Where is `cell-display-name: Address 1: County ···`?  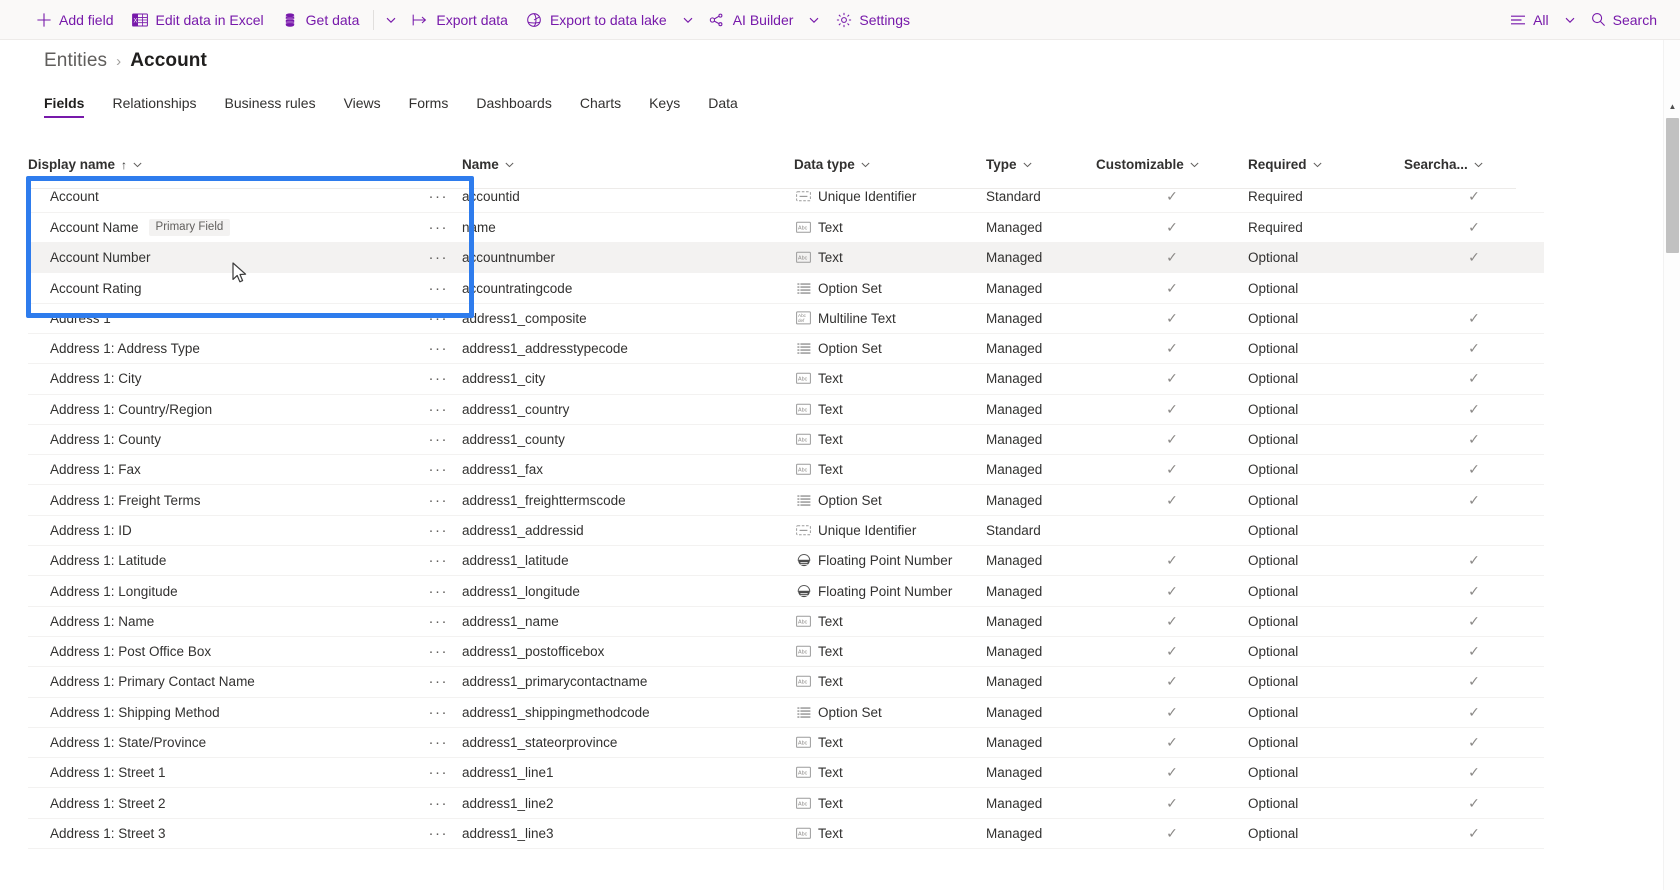 cell-display-name: Address 1: County ··· is located at coordinates (245, 440).